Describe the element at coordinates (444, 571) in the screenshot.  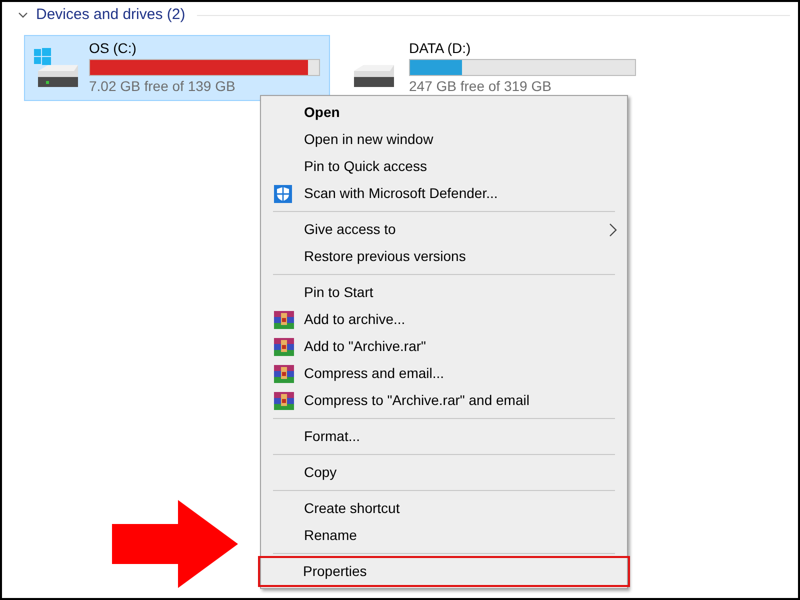
I see `menu-item: Properties` at that location.